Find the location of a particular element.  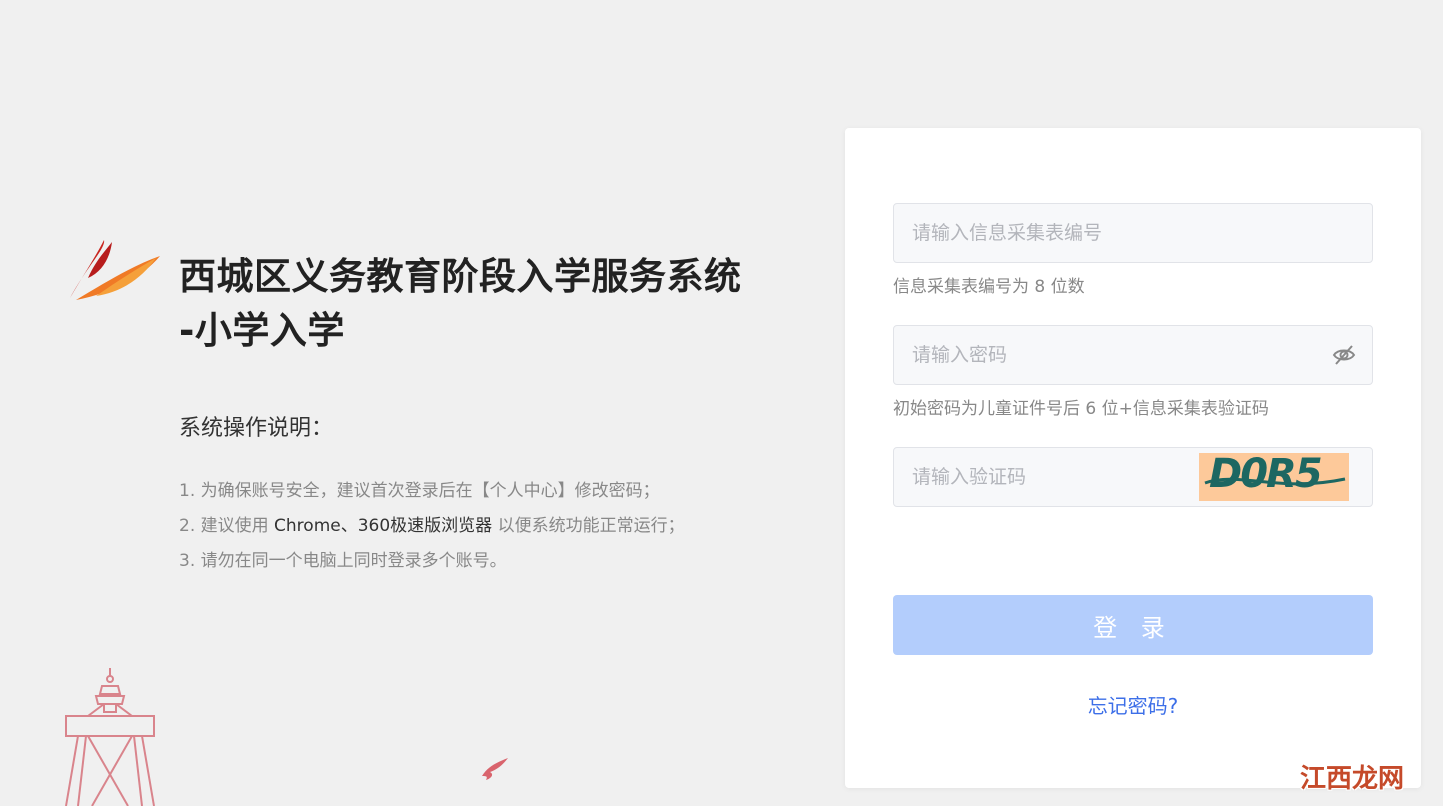

tower-illustration-icon is located at coordinates (110, 737).